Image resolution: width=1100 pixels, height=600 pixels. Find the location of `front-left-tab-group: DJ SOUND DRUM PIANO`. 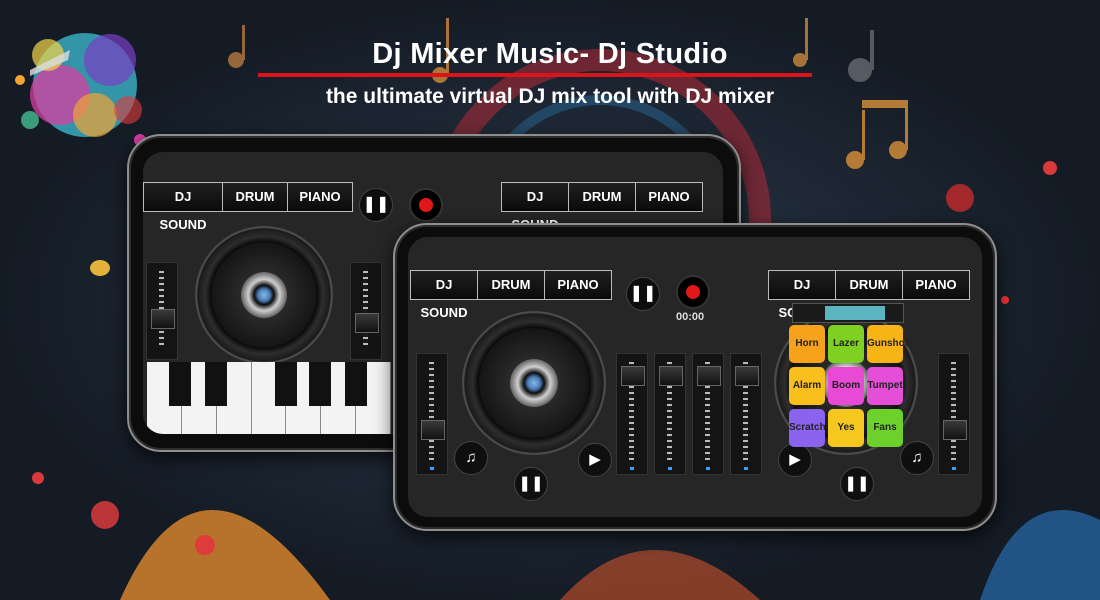

front-left-tab-group: DJ SOUND DRUM PIANO is located at coordinates (511, 295).